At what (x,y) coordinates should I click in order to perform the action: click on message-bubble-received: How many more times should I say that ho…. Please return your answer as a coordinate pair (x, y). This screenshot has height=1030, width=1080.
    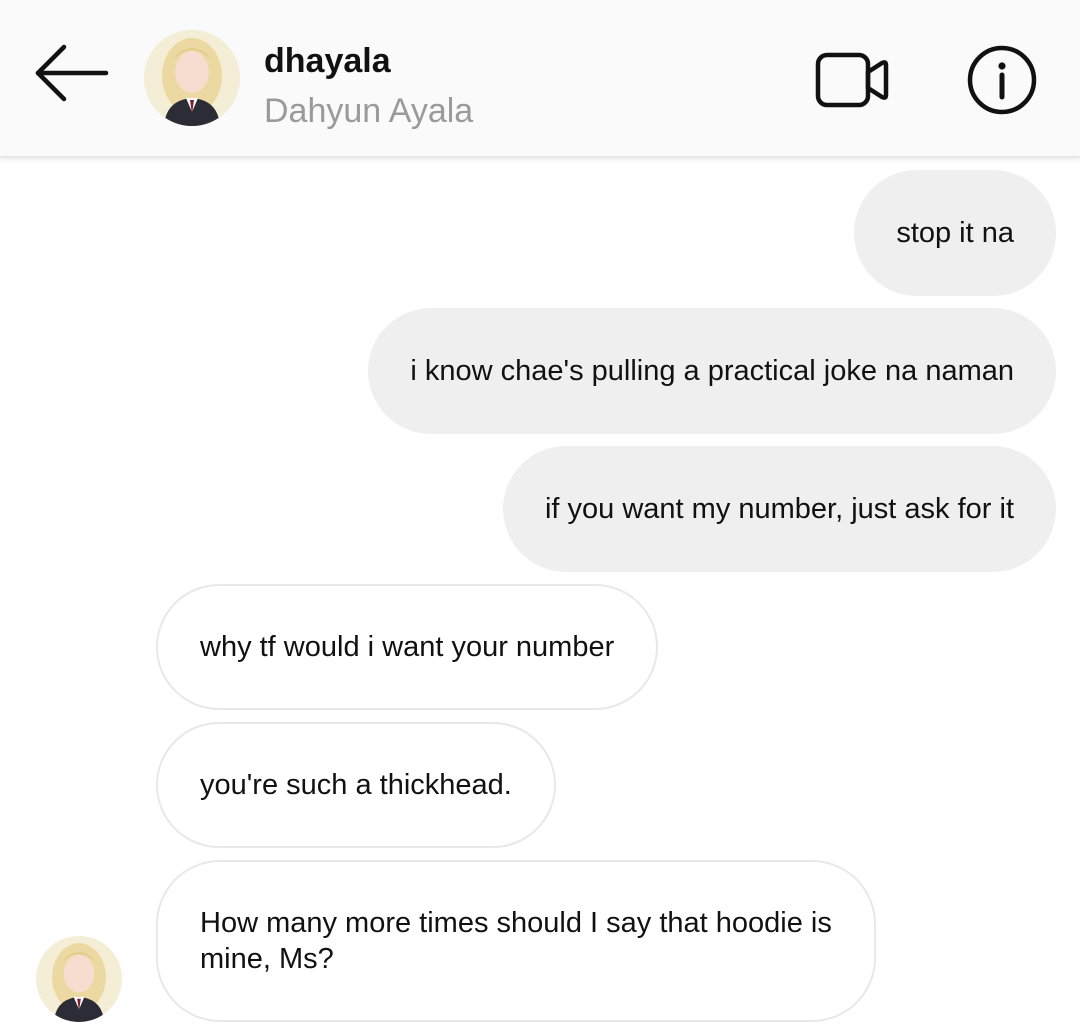
    Looking at the image, I should click on (516, 941).